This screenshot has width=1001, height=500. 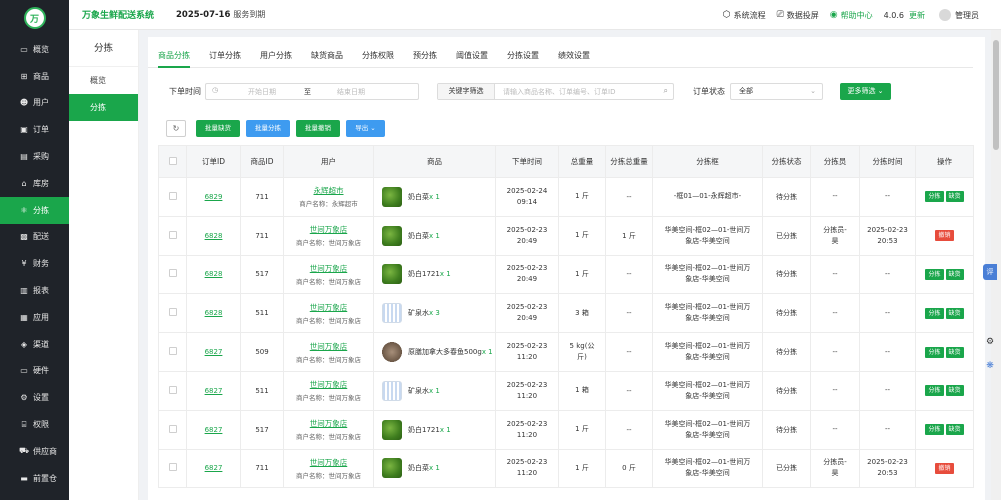 What do you see at coordinates (174, 58) in the screenshot?
I see `tab-0: 商品分拣` at bounding box center [174, 58].